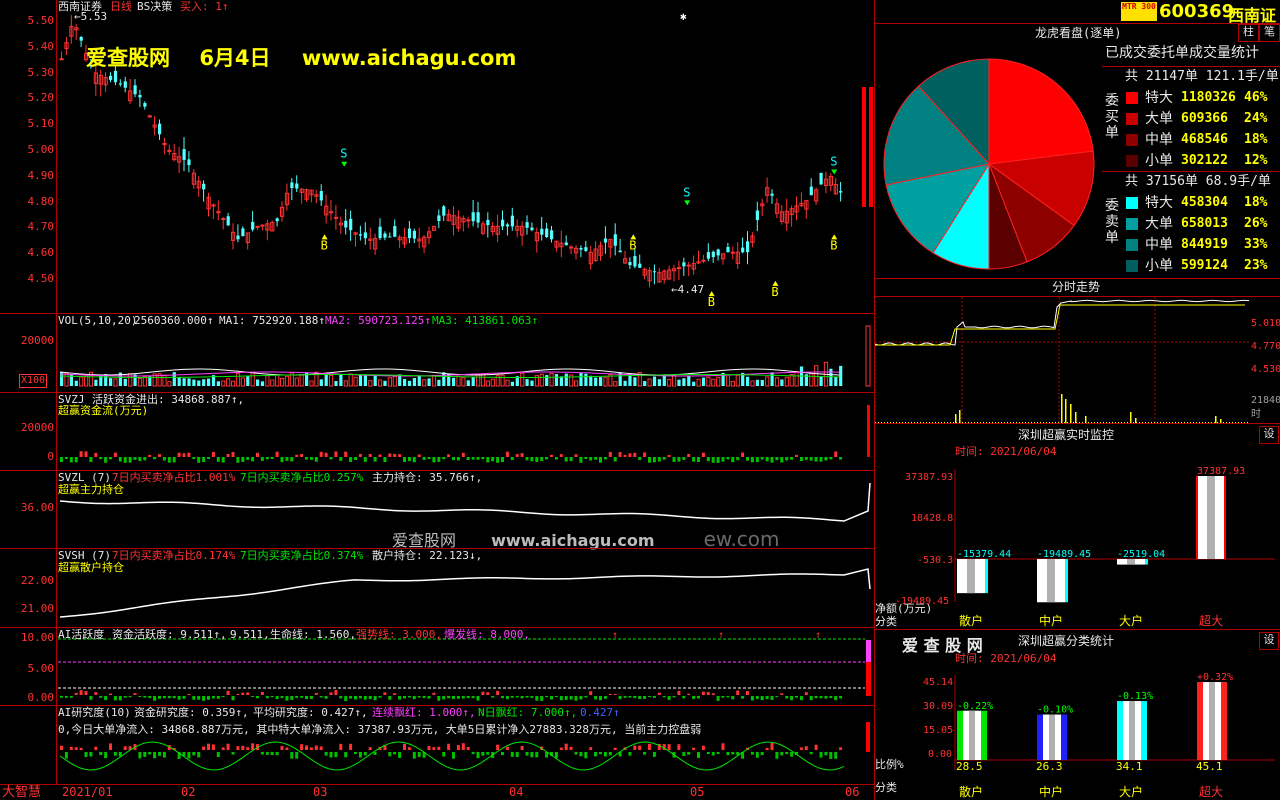  Describe the element at coordinates (37, 637) in the screenshot. I see `ai-axis-a: 10.00` at that location.